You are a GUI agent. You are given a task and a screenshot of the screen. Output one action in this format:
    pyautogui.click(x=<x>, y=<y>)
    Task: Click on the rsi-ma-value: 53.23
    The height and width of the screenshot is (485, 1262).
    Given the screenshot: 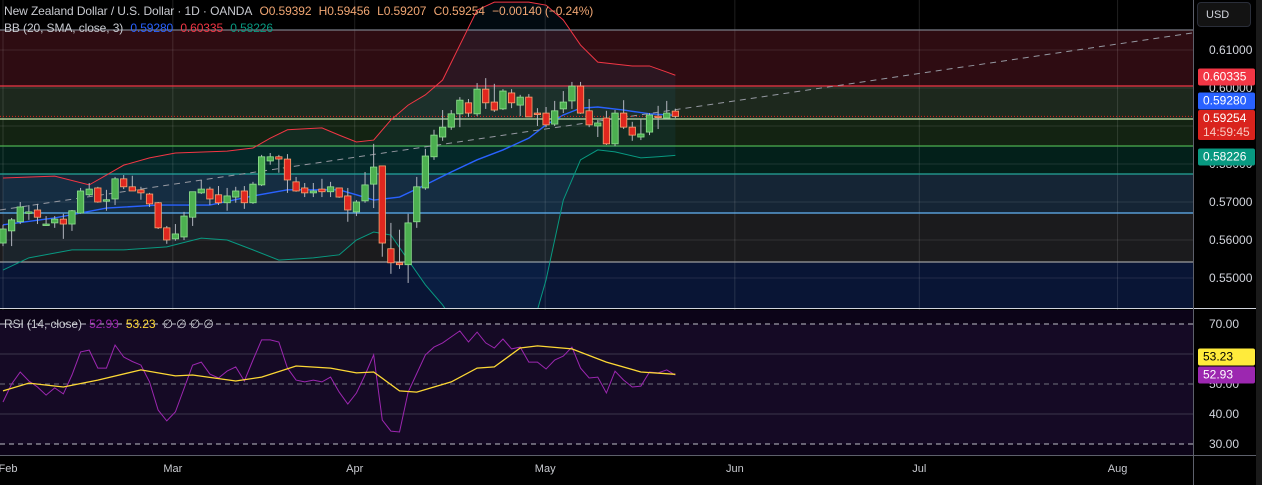 What is the action you would take?
    pyautogui.click(x=140, y=324)
    